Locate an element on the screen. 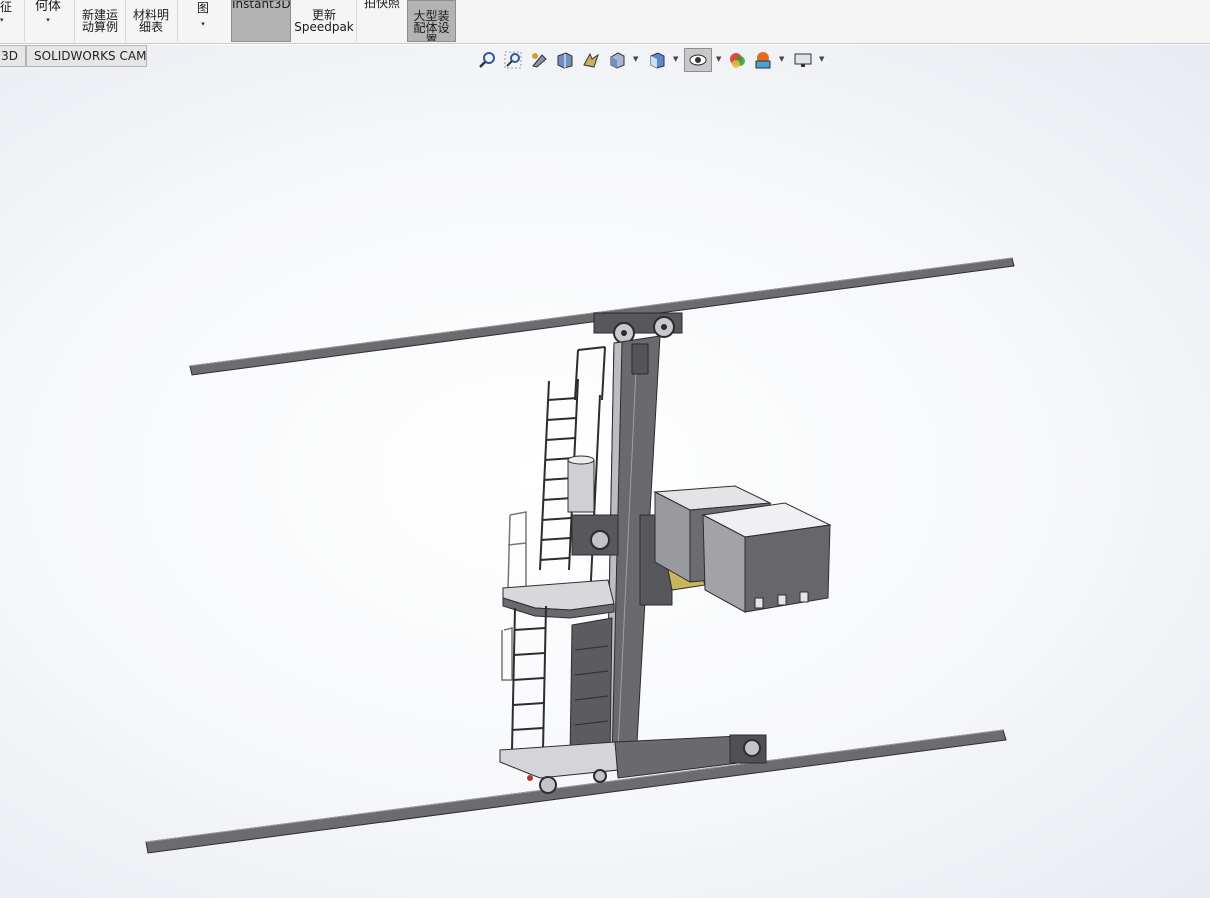 The height and width of the screenshot is (898, 1210). bill-of-materials-label: 材料明 细表 is located at coordinates (150, 21).